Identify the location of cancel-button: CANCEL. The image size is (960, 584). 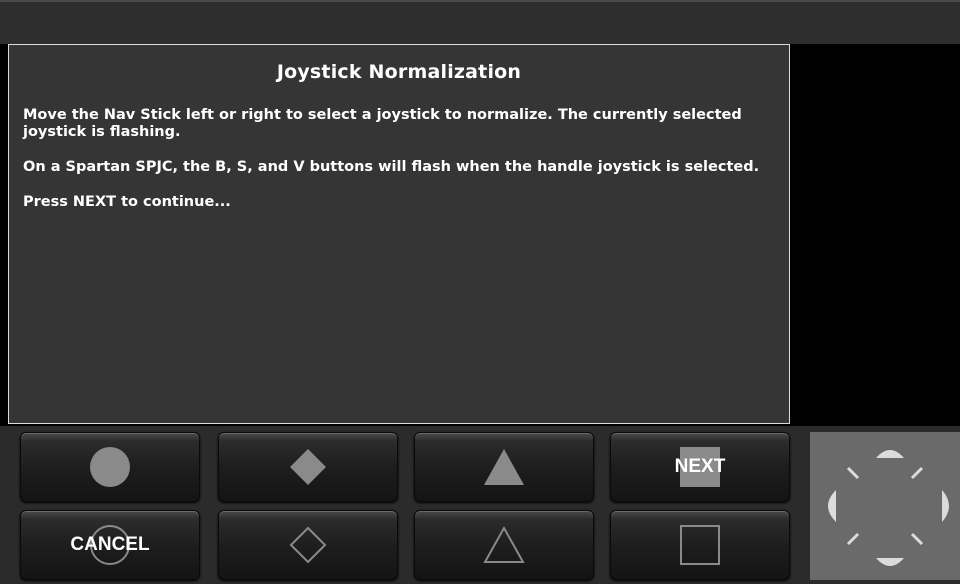
(110, 545).